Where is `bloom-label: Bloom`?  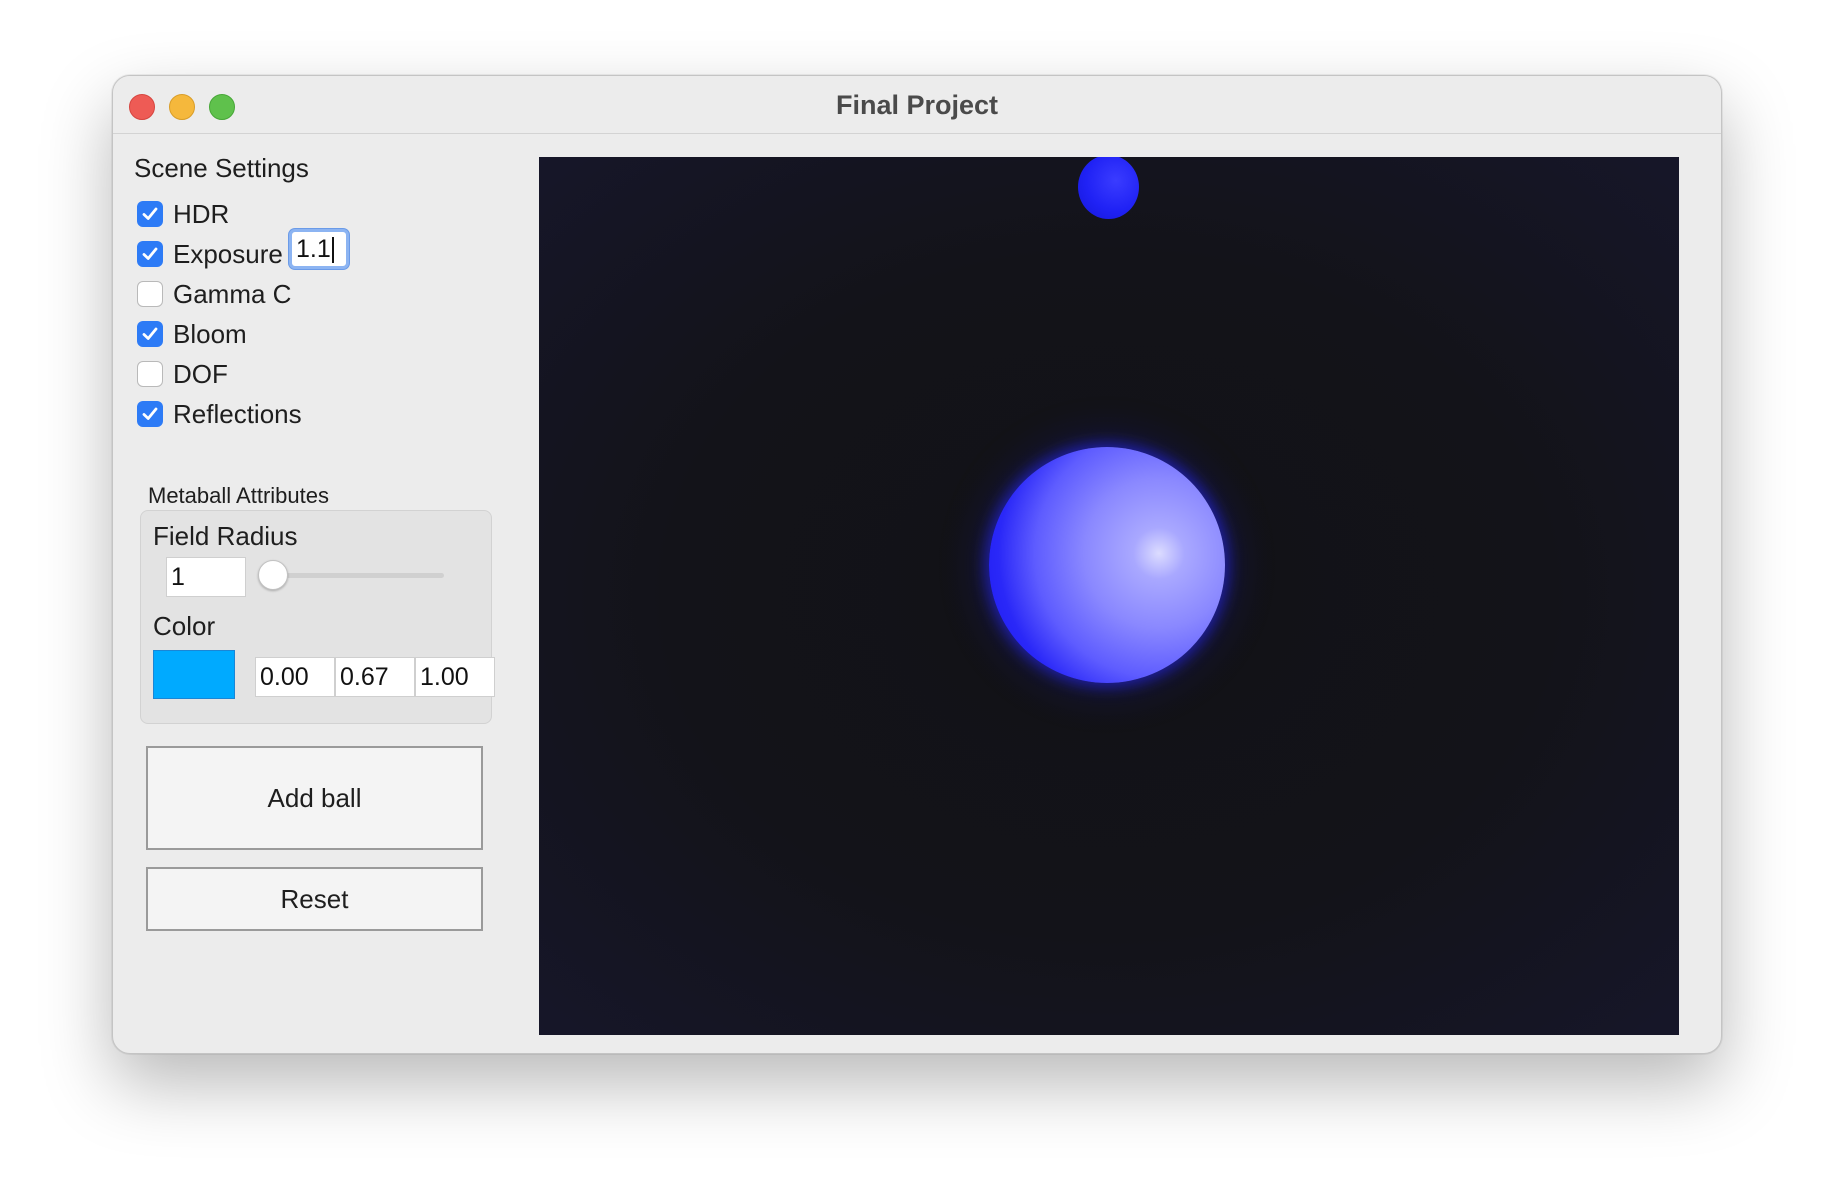 bloom-label: Bloom is located at coordinates (210, 333).